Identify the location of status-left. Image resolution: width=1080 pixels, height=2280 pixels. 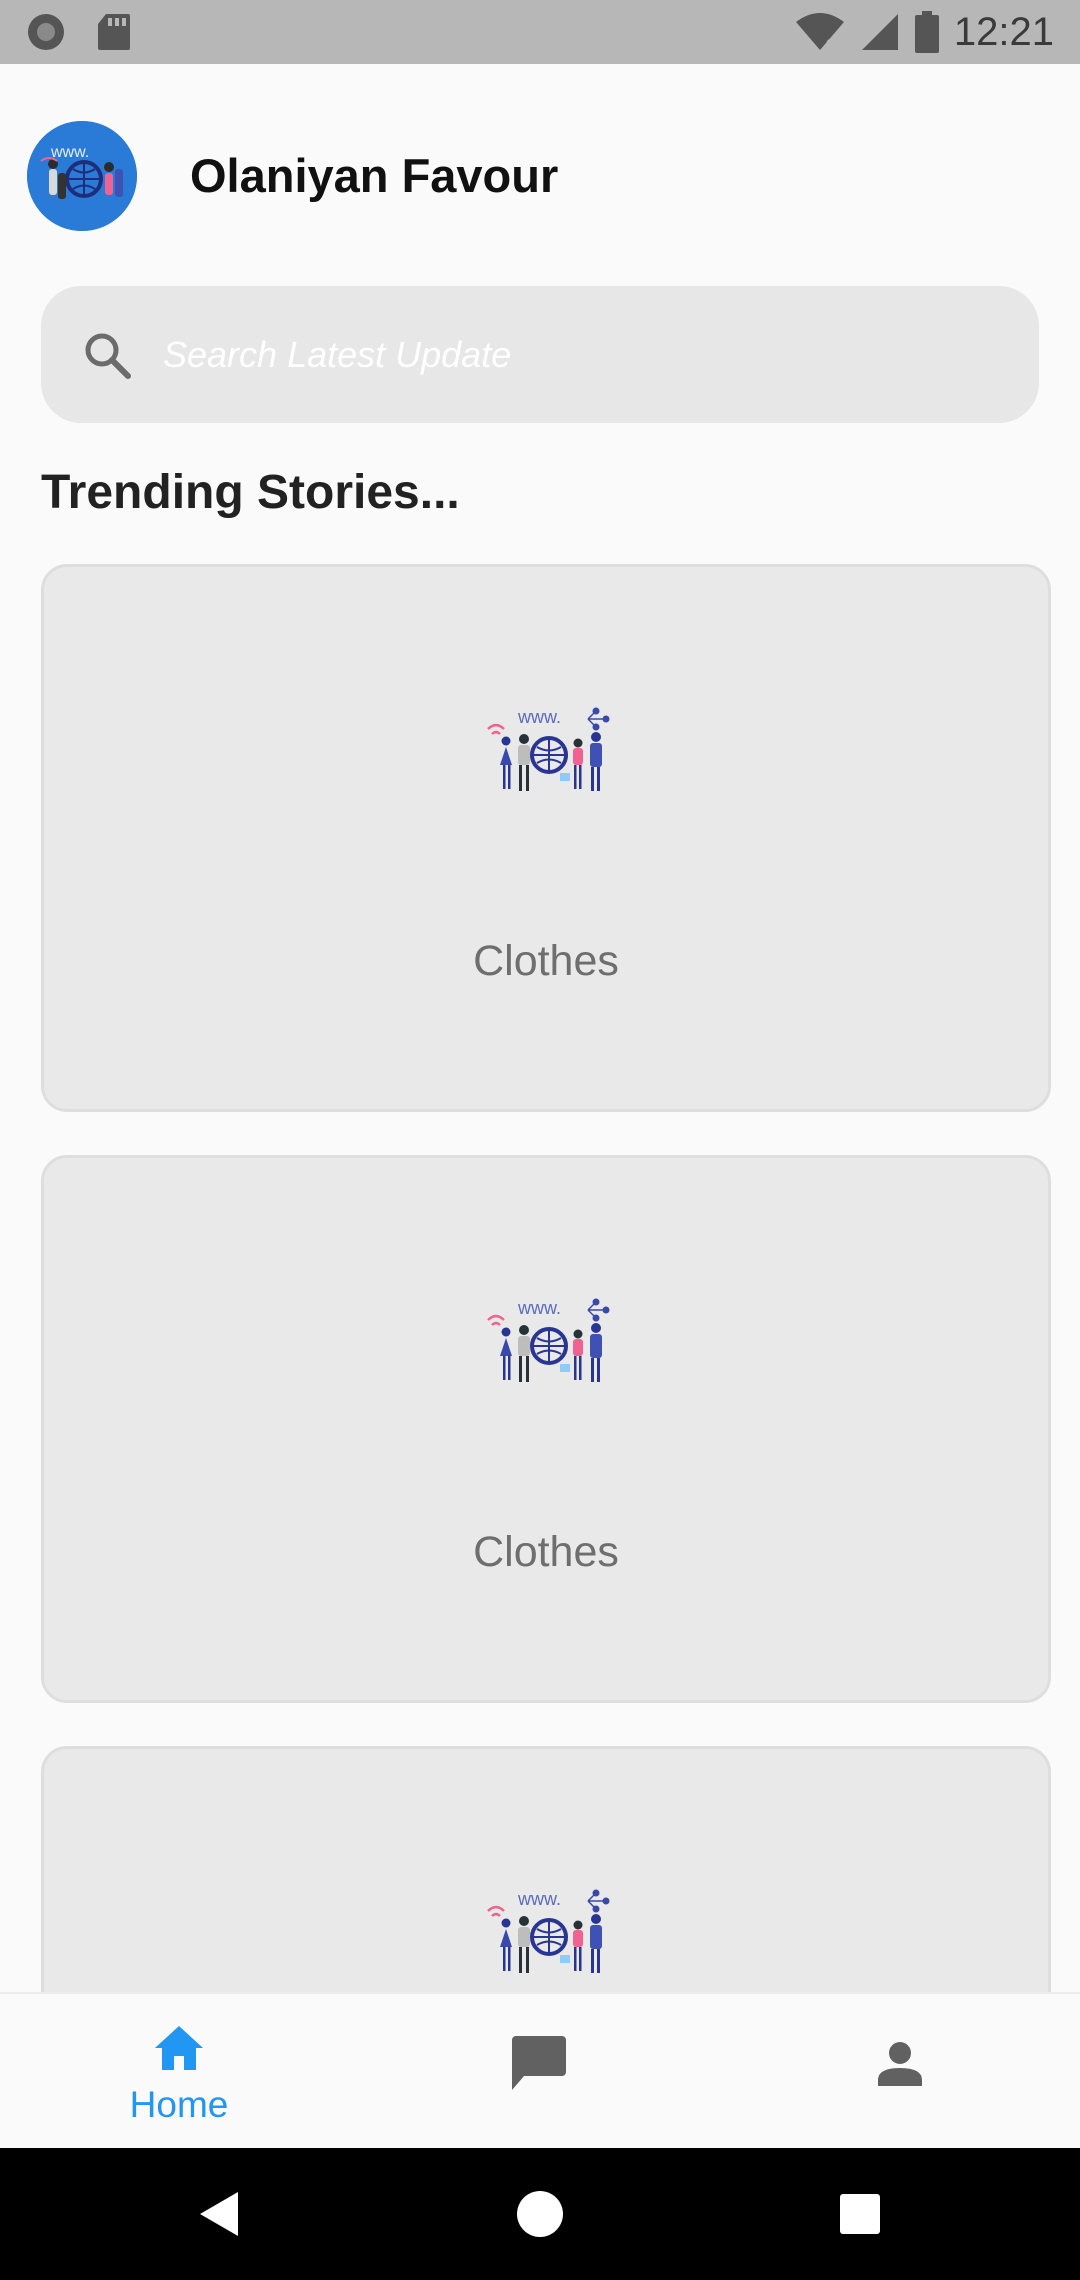
(79, 32).